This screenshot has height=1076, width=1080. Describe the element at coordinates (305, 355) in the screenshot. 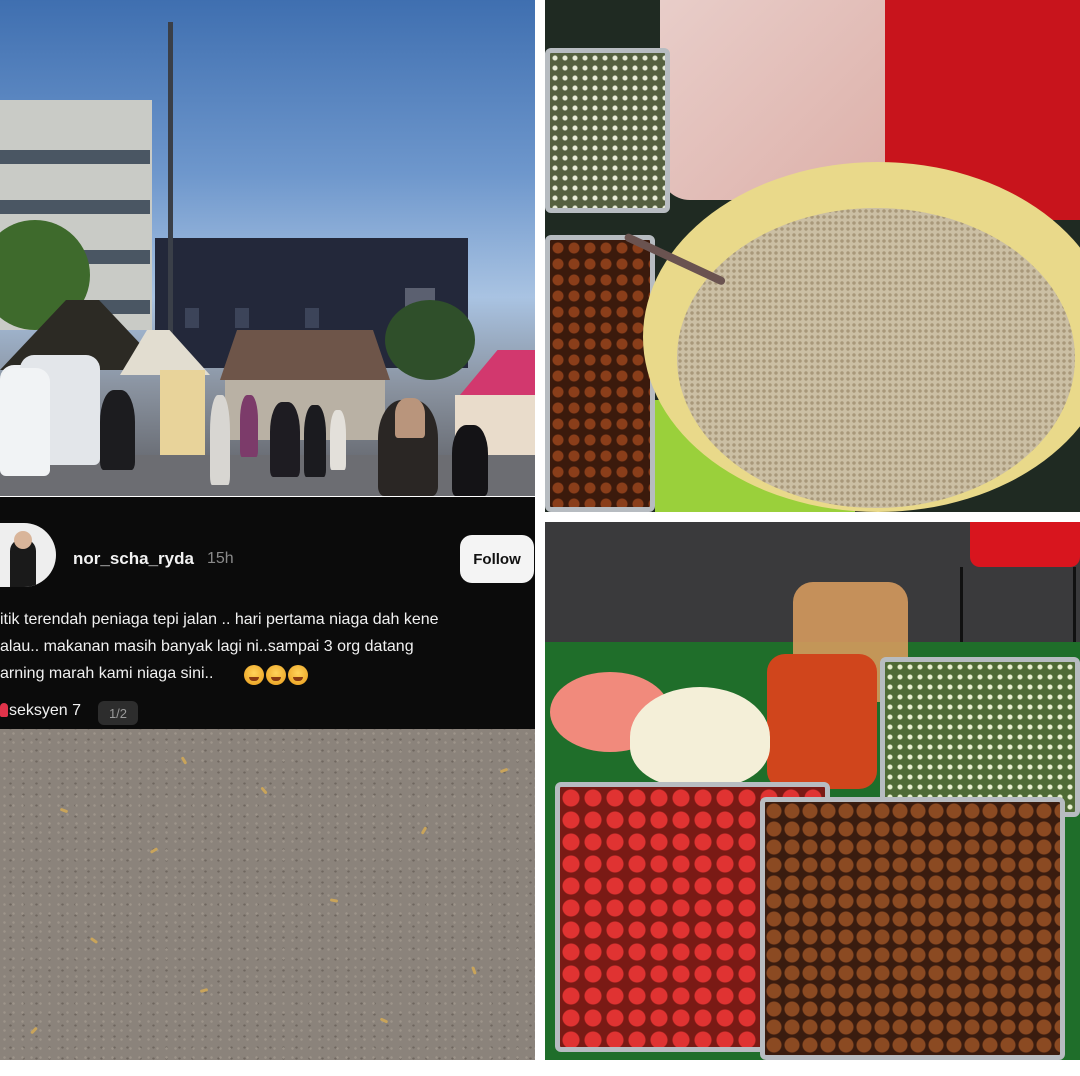

I see `stall-roof` at that location.